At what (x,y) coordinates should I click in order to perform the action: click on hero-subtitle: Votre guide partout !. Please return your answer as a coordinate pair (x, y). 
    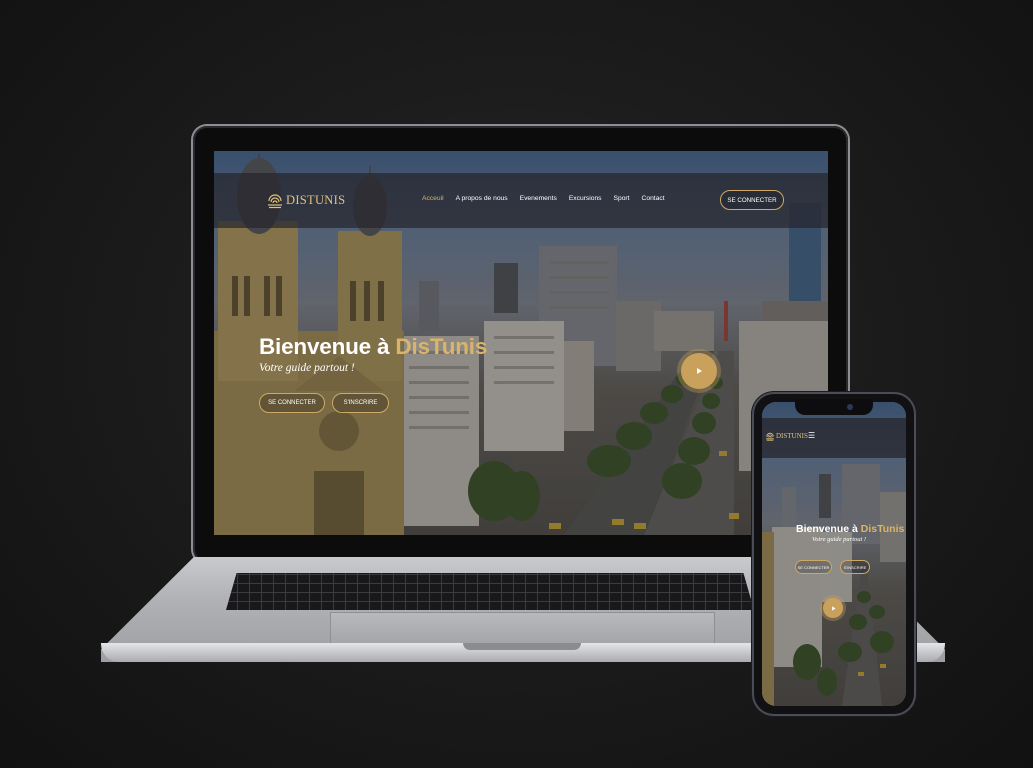
    Looking at the image, I should click on (307, 368).